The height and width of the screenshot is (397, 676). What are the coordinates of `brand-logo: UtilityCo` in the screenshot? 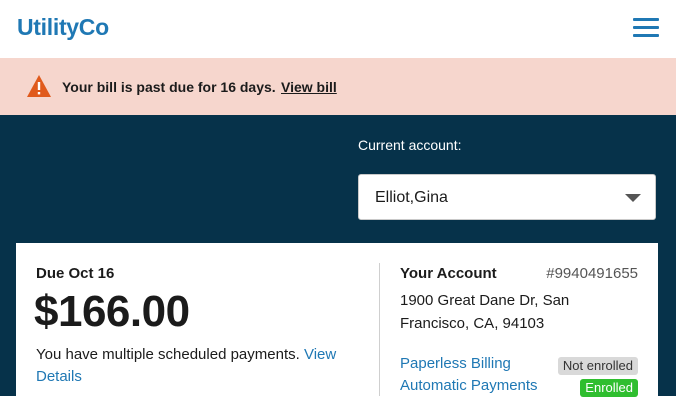 It's located at (63, 27).